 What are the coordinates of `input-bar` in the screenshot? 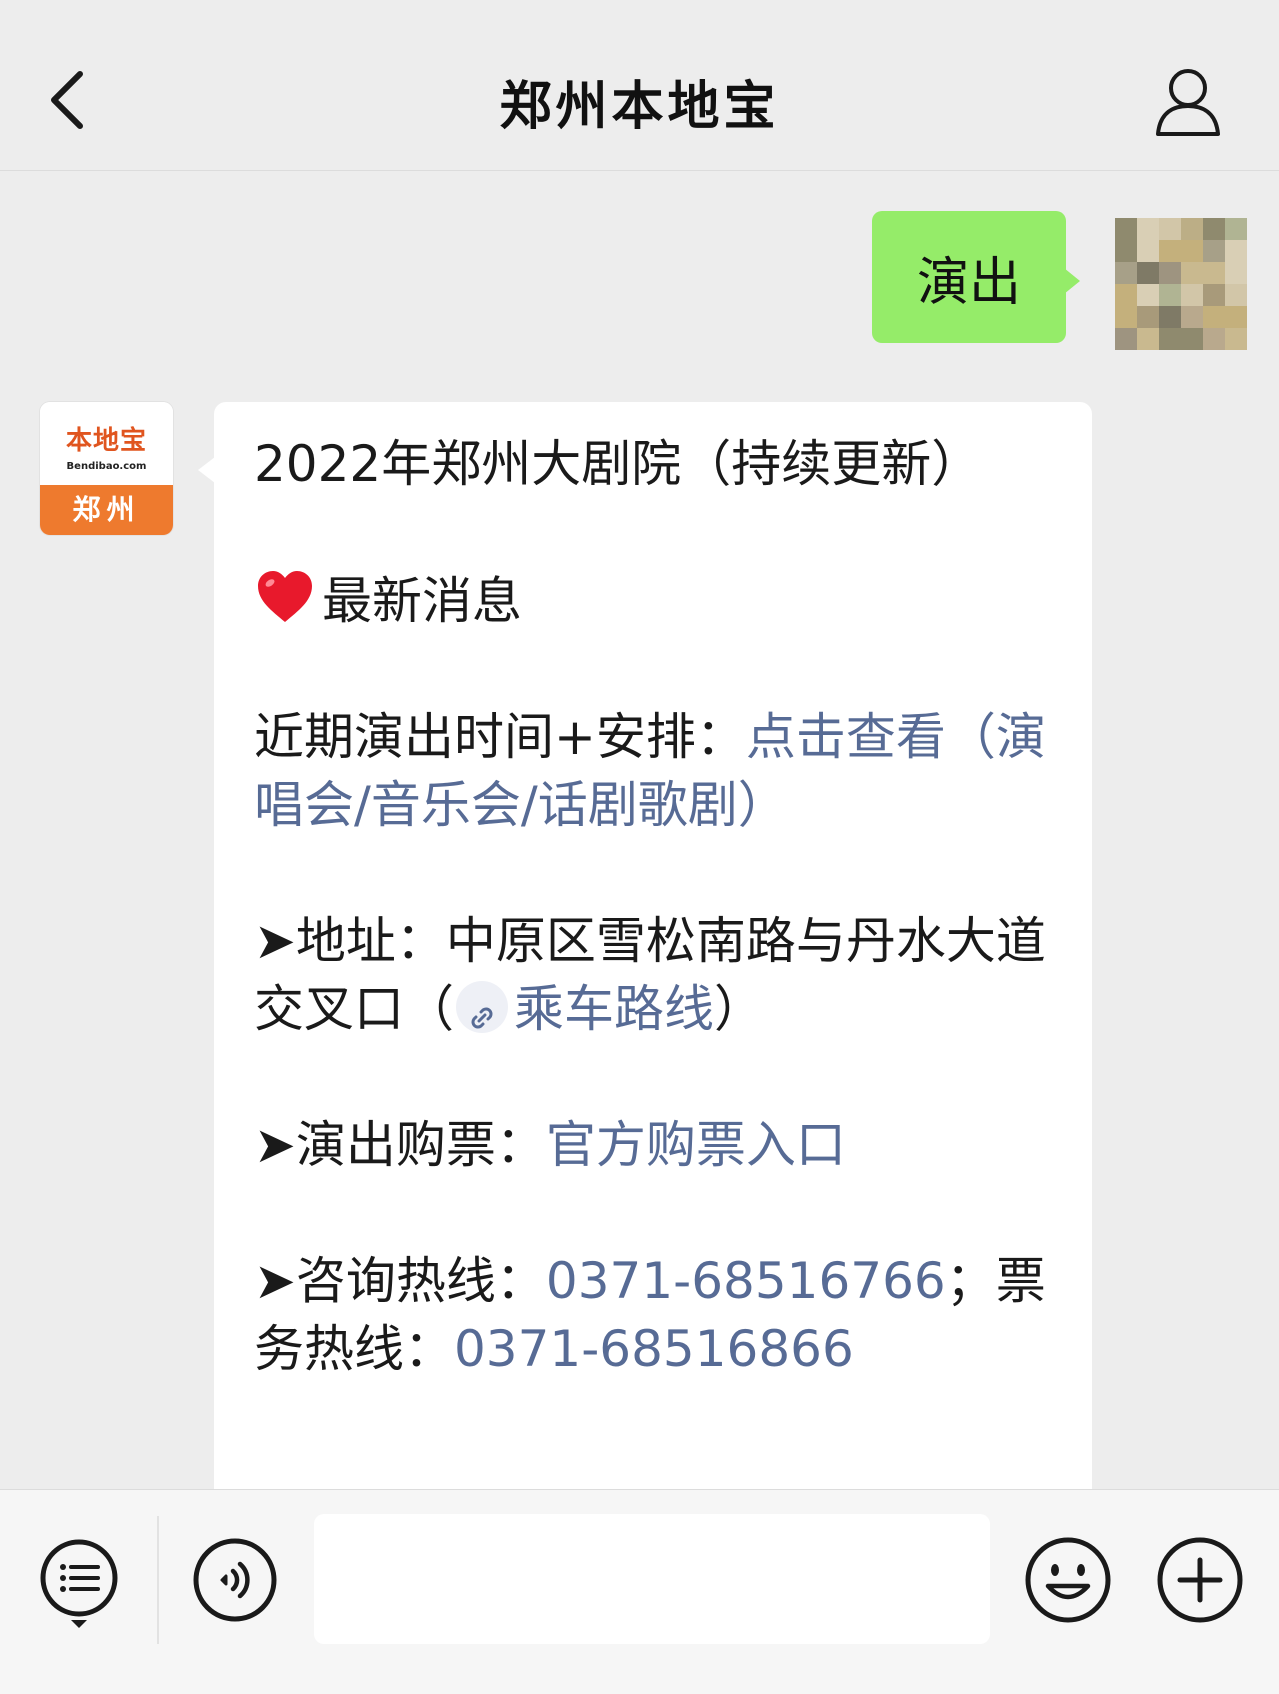 It's located at (639, 1591).